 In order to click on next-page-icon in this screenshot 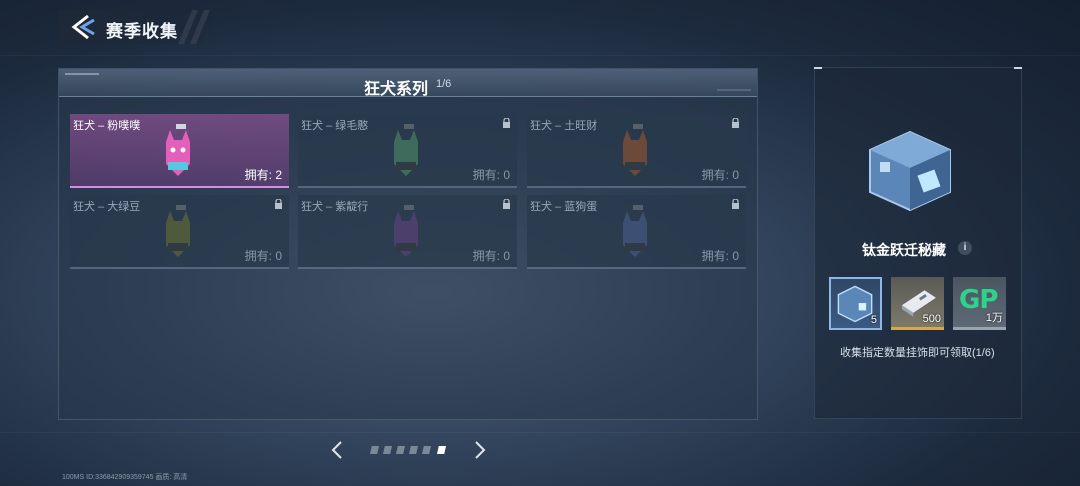, I will do `click(480, 450)`.